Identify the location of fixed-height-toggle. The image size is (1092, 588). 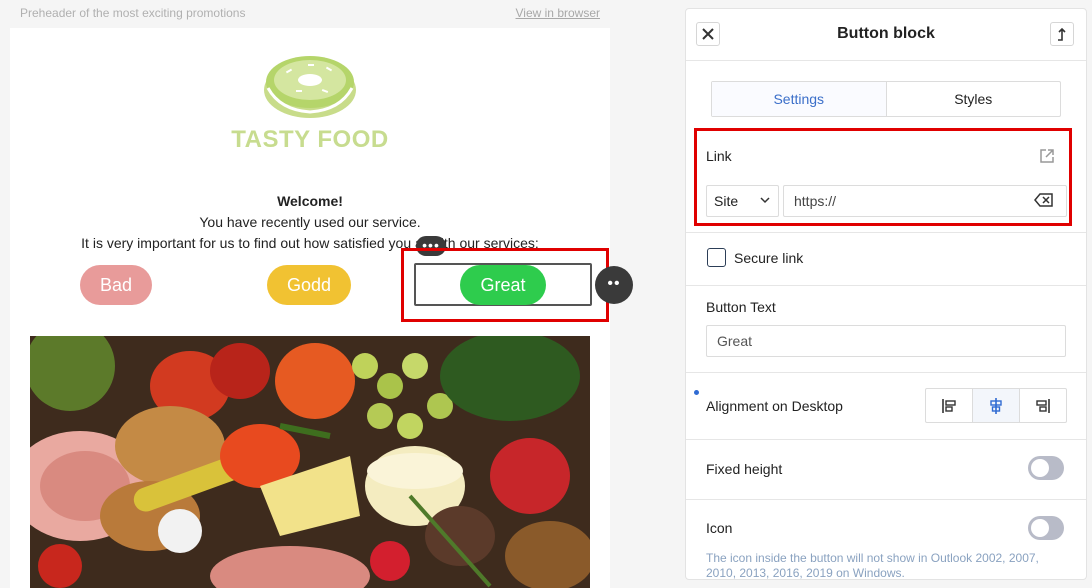
(1046, 468).